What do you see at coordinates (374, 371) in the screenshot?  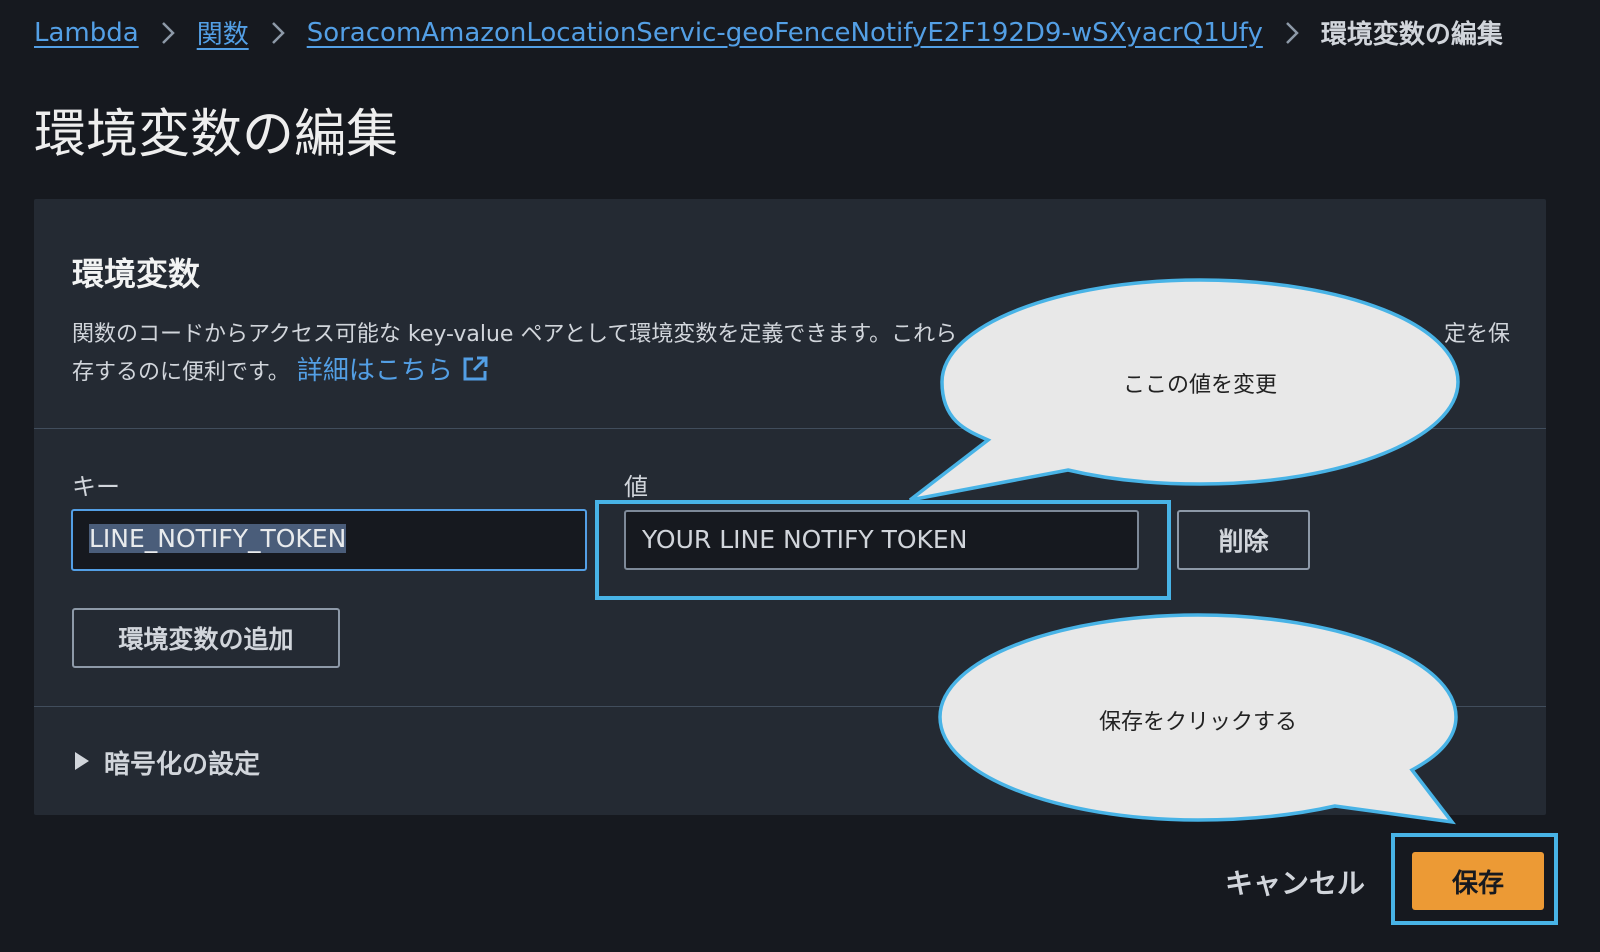 I see `learn-more-label: 詳細はこちら` at bounding box center [374, 371].